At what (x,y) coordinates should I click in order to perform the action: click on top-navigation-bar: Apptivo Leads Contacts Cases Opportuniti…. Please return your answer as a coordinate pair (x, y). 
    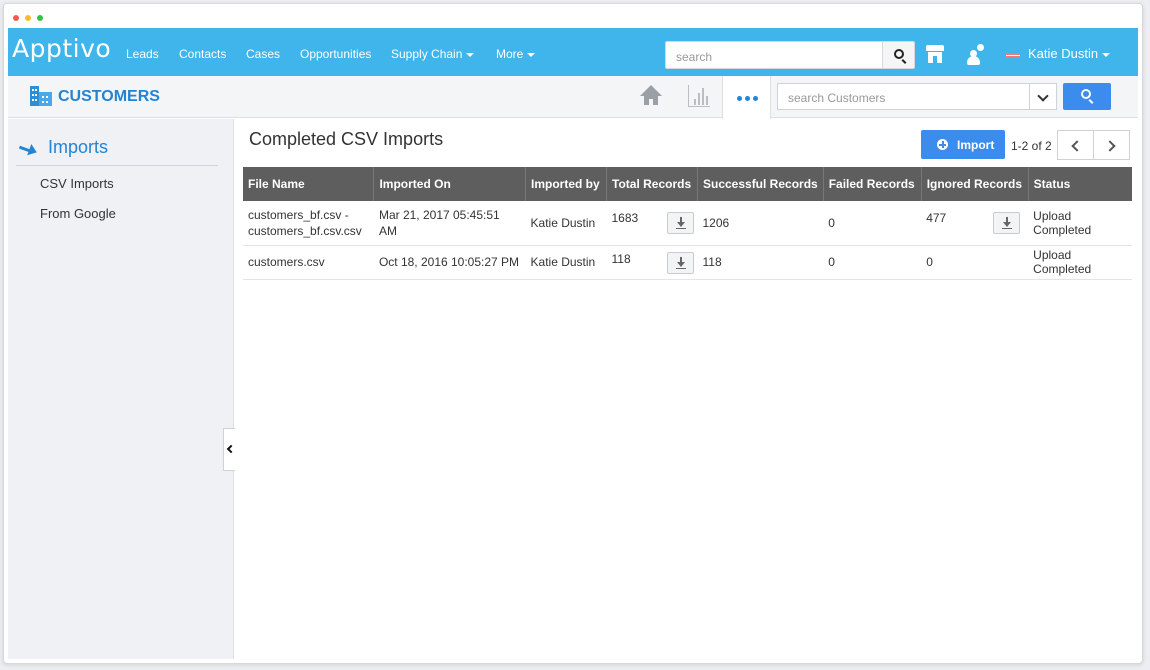
    Looking at the image, I should click on (573, 52).